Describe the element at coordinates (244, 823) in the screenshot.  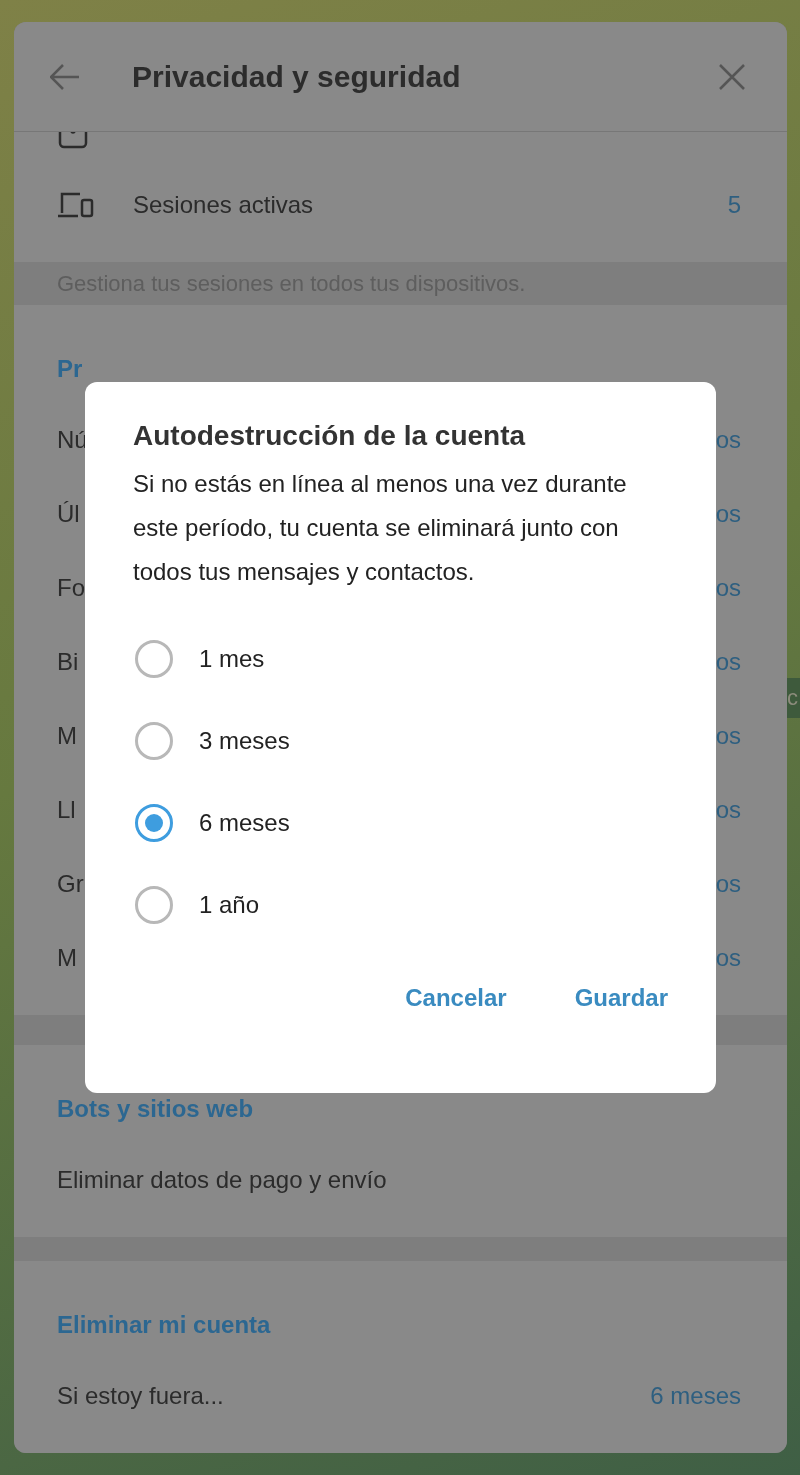
I see `option-label: 6 meses` at that location.